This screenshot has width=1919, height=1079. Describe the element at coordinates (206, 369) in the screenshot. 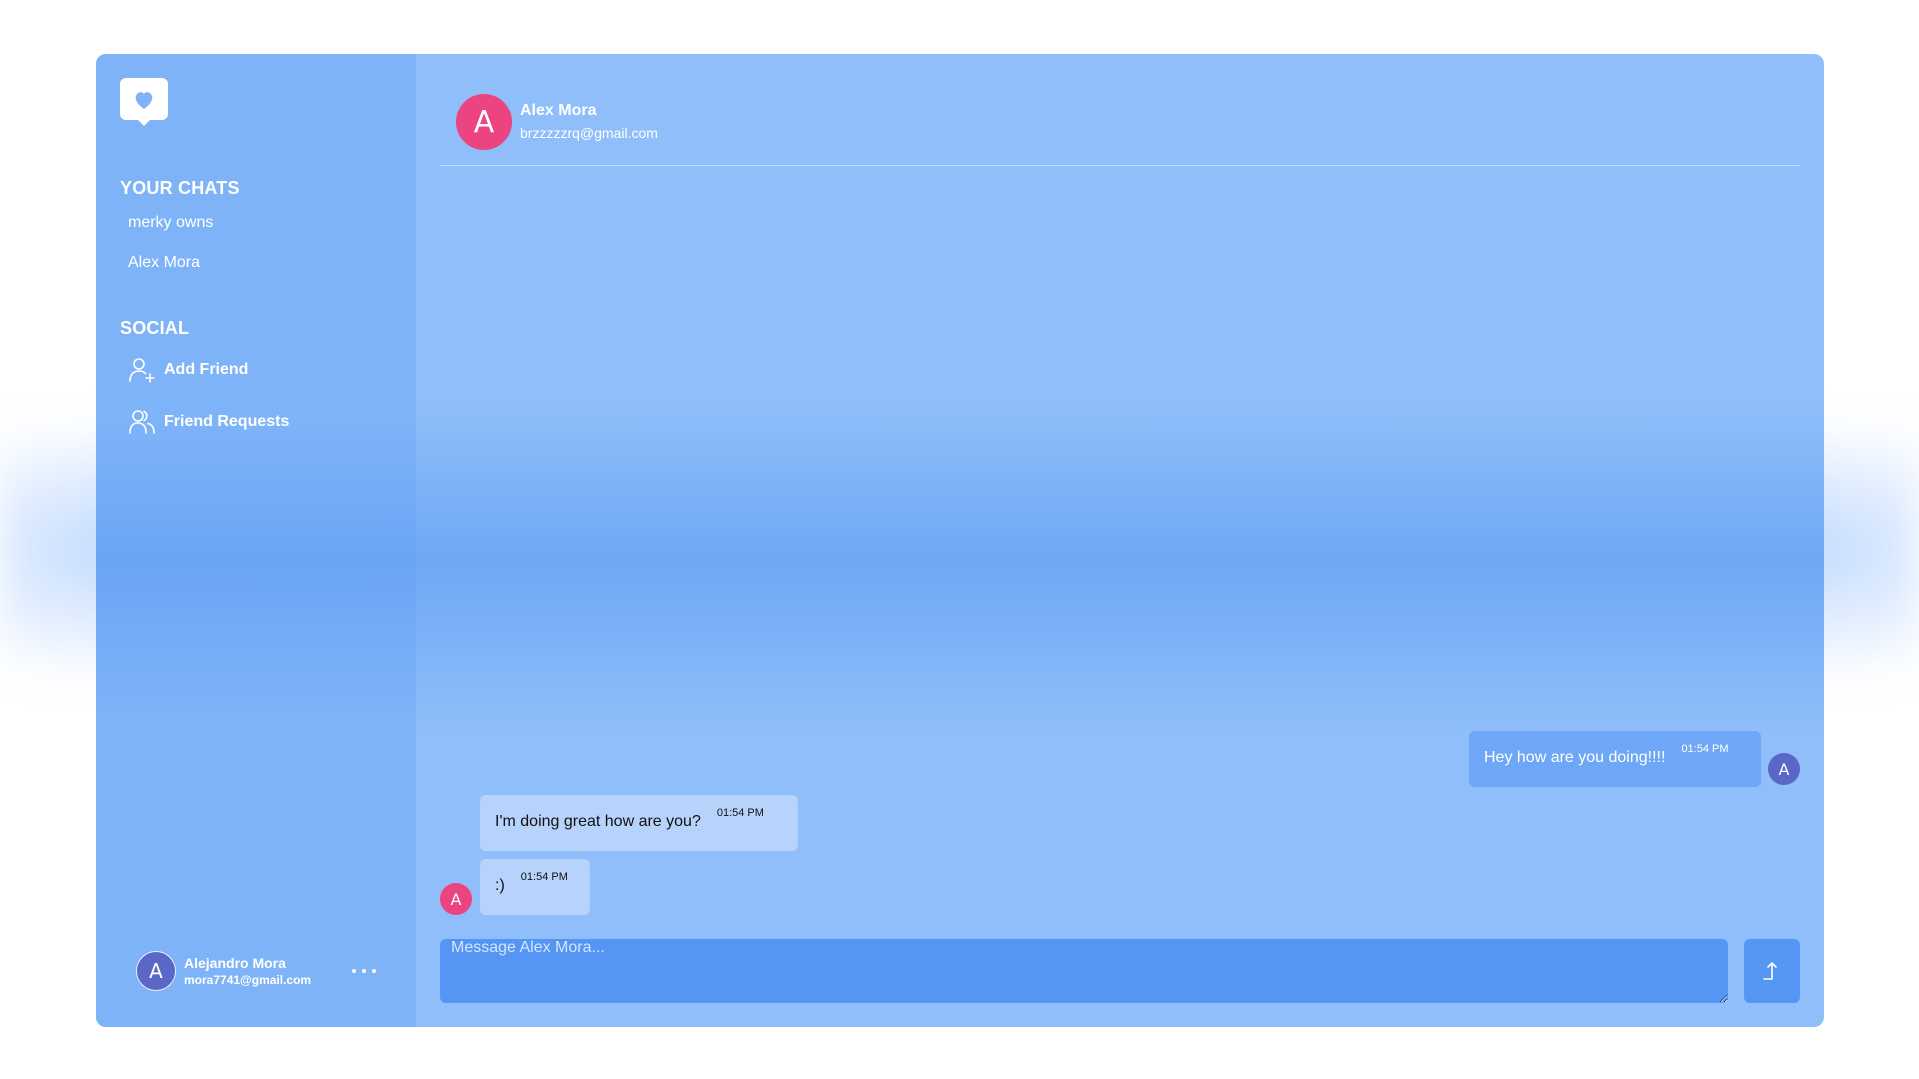

I see `add-friend-label: Add Friend` at that location.